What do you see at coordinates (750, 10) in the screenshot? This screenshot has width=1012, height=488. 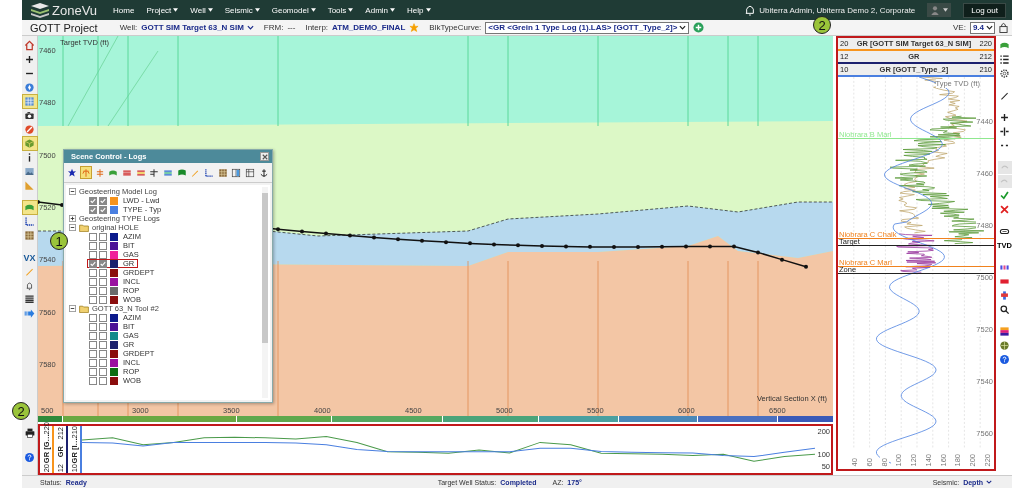 I see `bell-icon` at bounding box center [750, 10].